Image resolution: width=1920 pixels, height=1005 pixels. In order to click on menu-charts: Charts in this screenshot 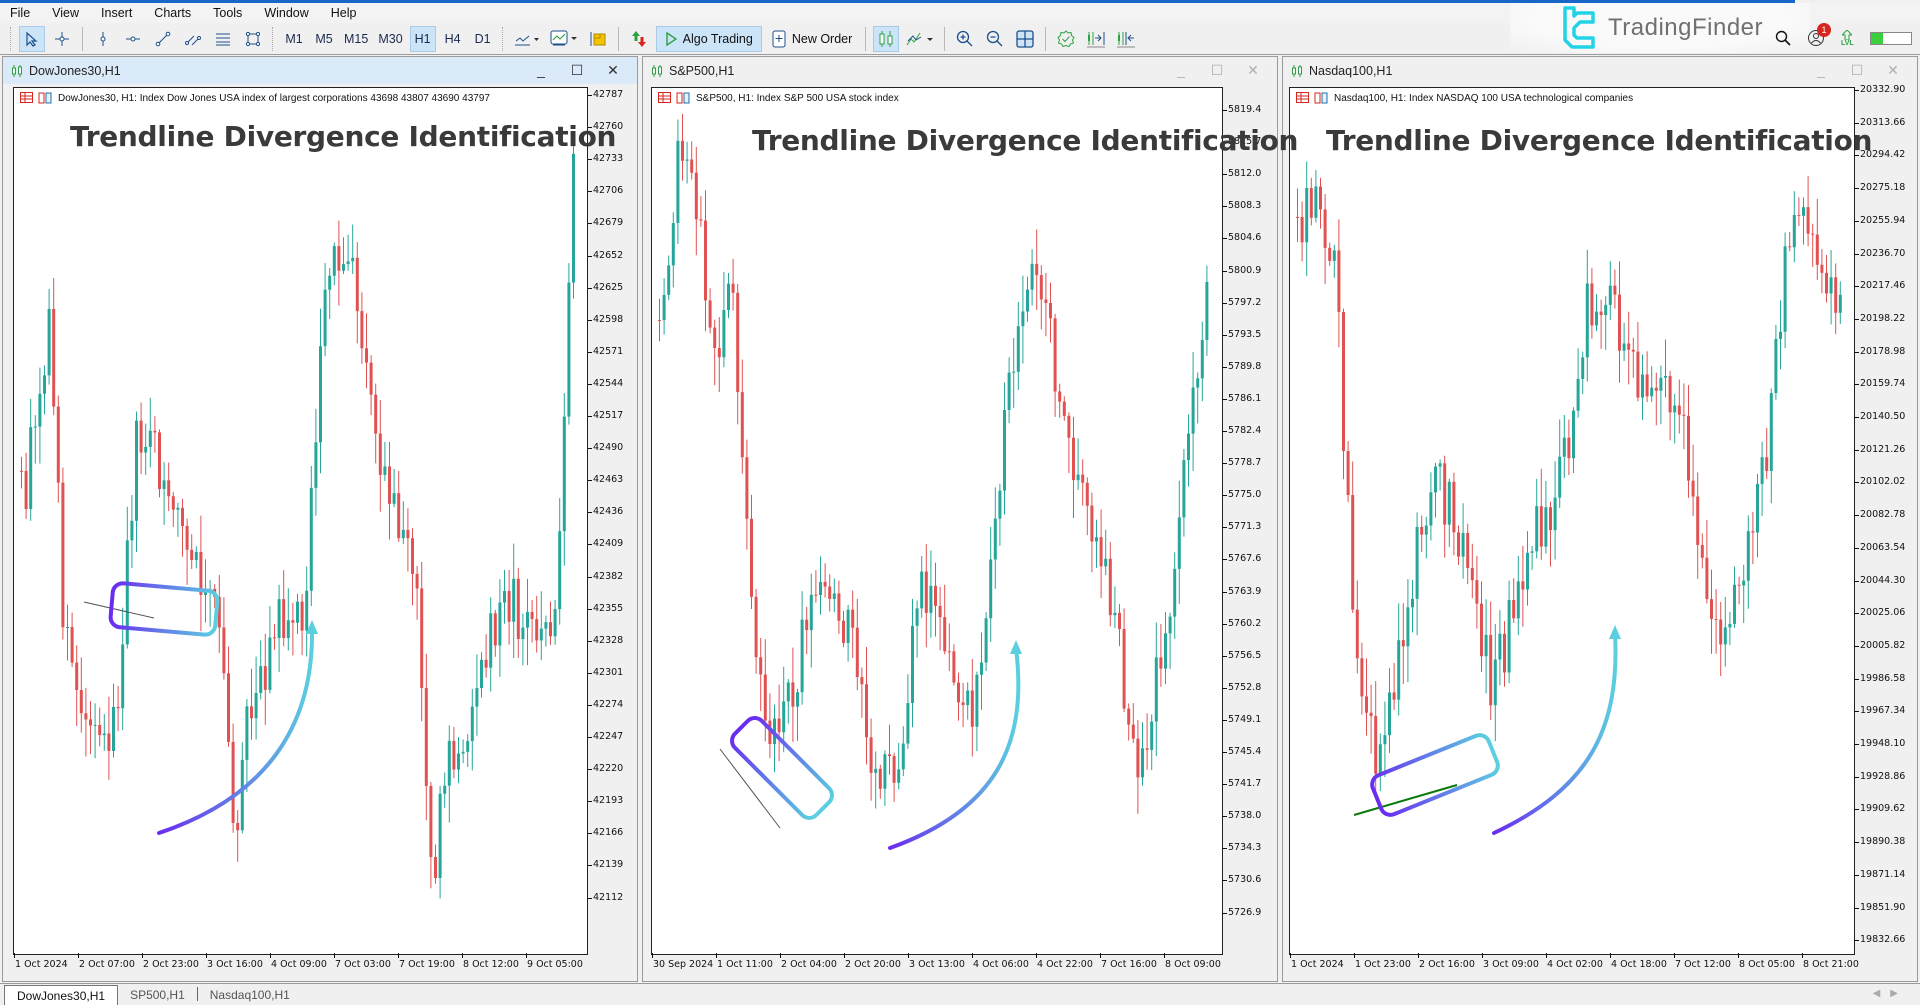, I will do `click(173, 13)`.